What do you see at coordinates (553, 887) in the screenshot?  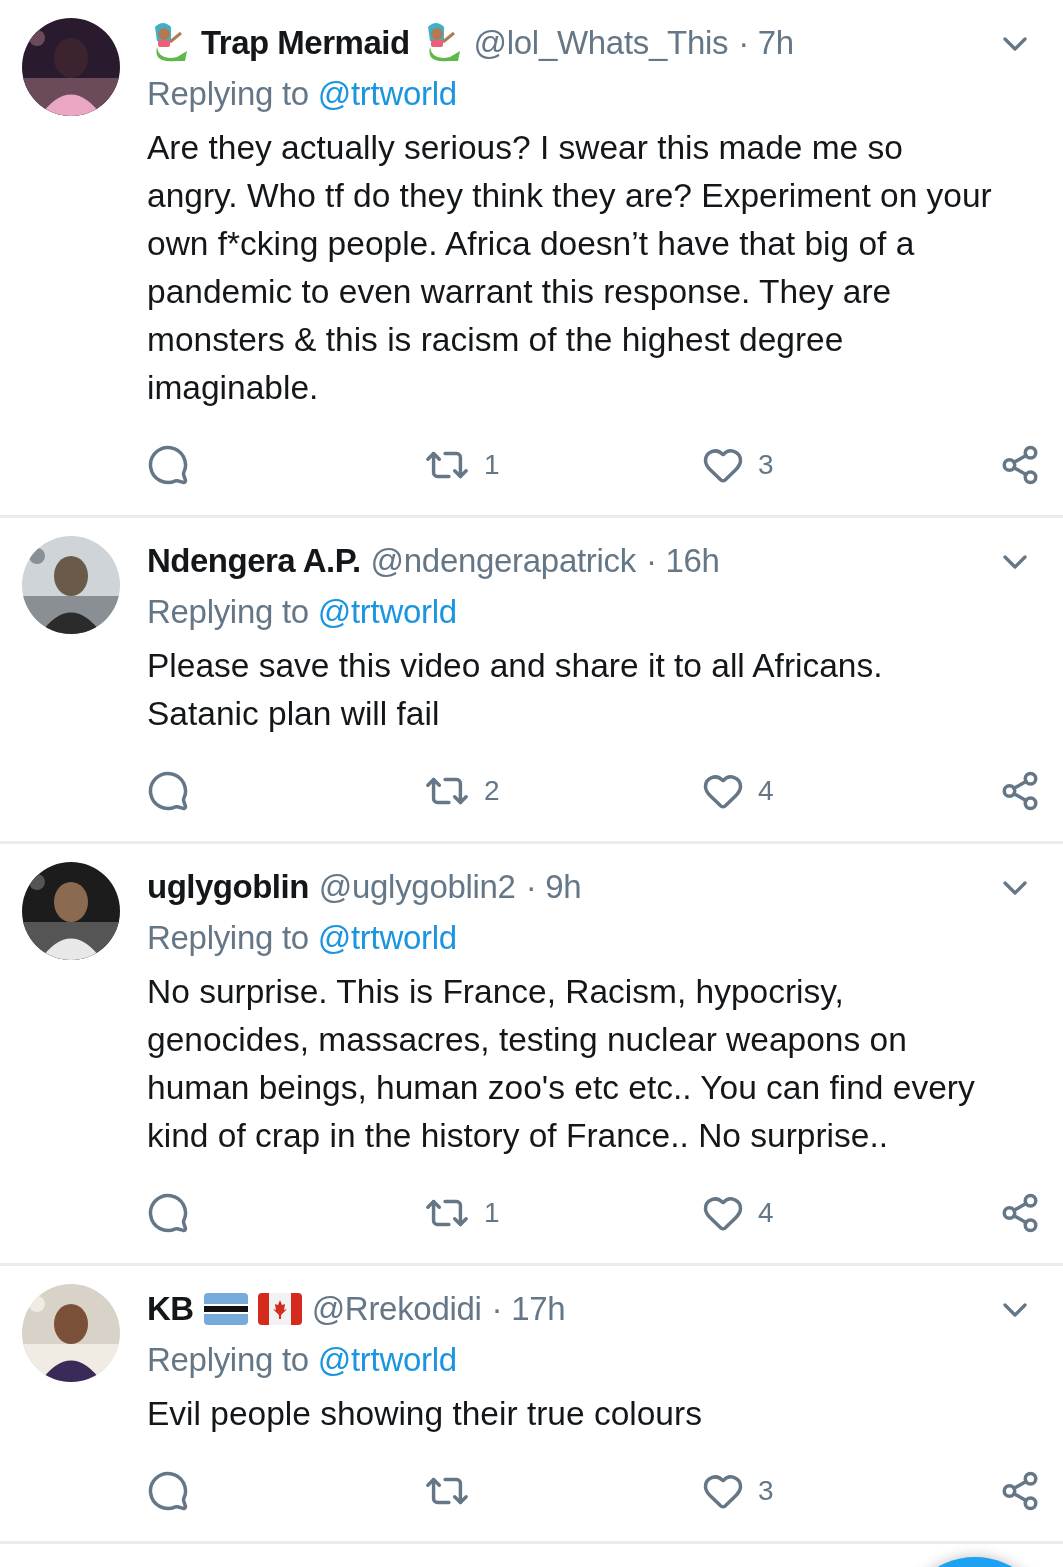 I see `tweet-time: · 9h` at bounding box center [553, 887].